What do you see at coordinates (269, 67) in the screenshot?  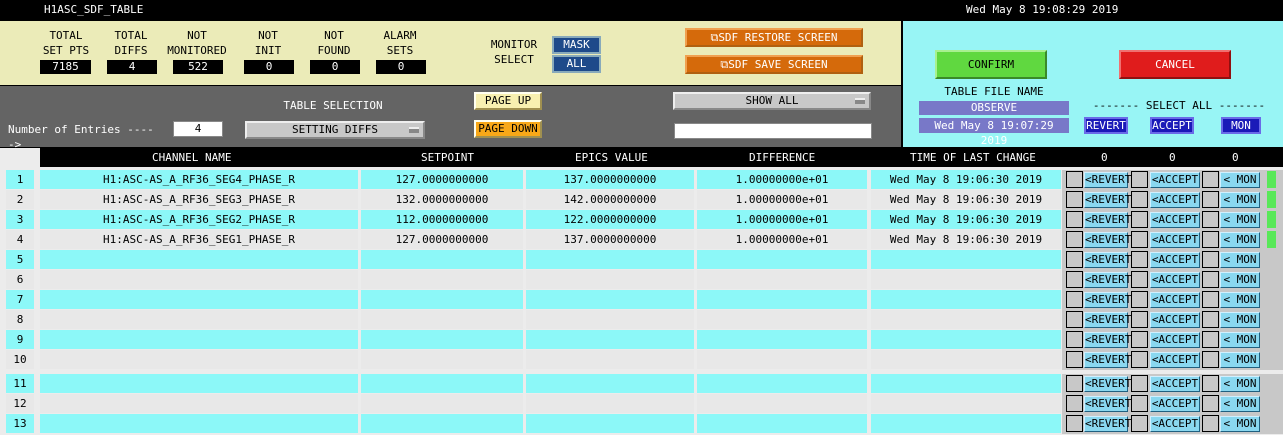 I see `stat-not-init: 0` at bounding box center [269, 67].